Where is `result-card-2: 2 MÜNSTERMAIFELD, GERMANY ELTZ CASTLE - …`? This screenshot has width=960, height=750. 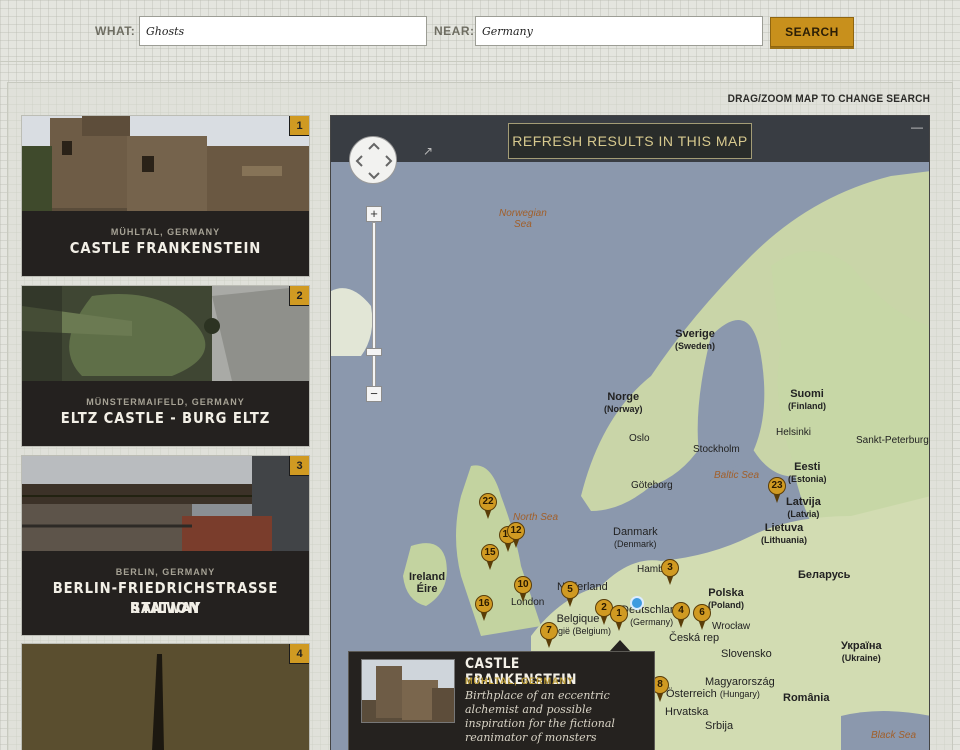 result-card-2: 2 MÜNSTERMAIFELD, GERMANY ELTZ CASTLE - … is located at coordinates (165, 366).